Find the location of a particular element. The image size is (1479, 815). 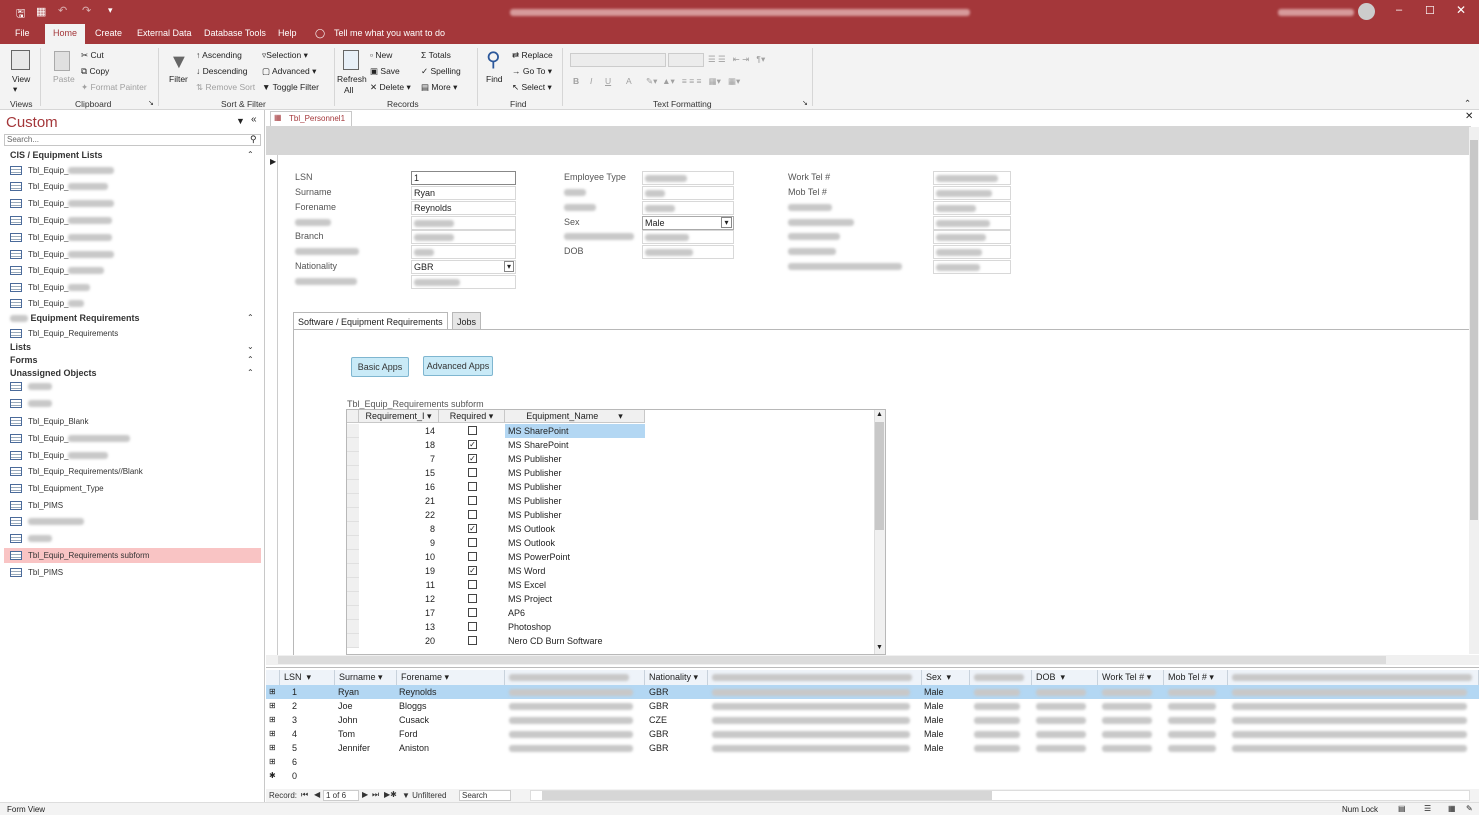

nationality-cell: GBR is located at coordinates (659, 748).